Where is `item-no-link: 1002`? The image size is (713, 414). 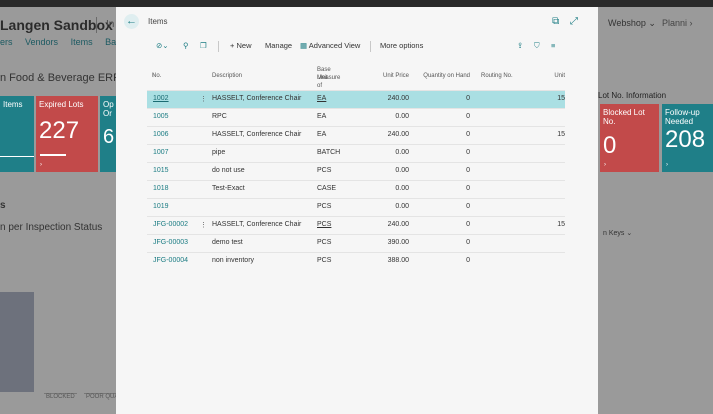 item-no-link: 1002 is located at coordinates (161, 98).